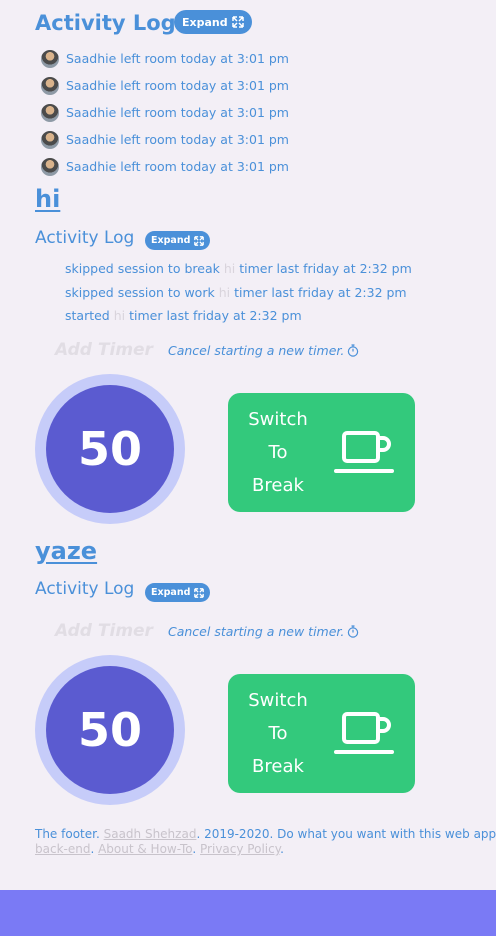  I want to click on room-title-link: hi, so click(47, 199).